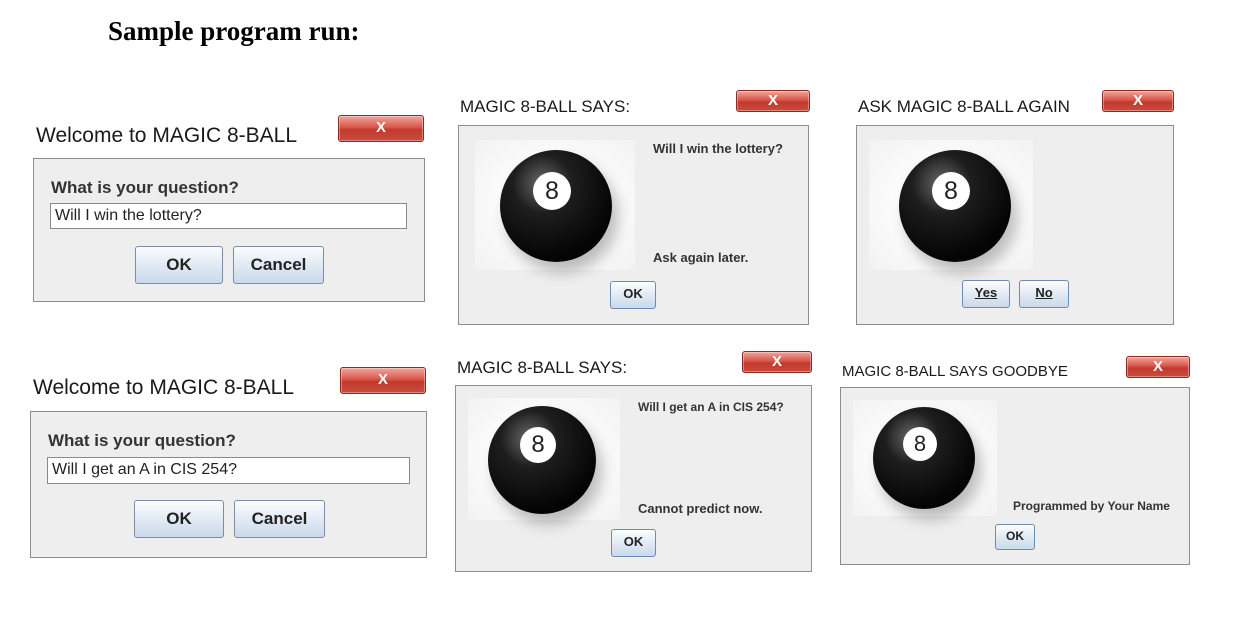 The height and width of the screenshot is (634, 1260). I want to click on dialog-title: ASK MAGIC 8-BALL AGAIN, so click(964, 106).